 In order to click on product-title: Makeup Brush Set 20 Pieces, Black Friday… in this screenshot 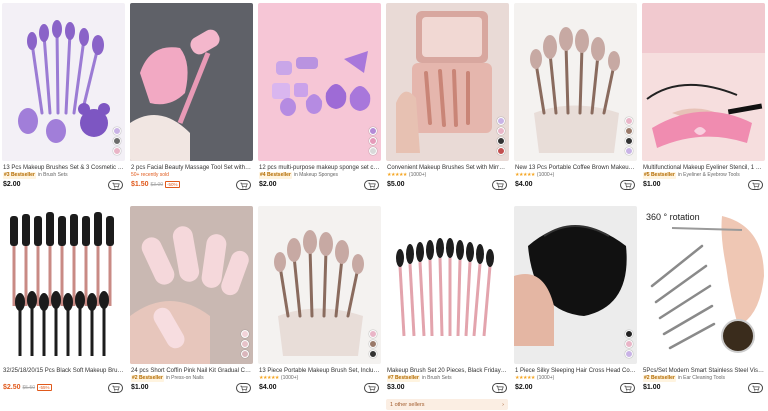, I will do `click(447, 371)`.